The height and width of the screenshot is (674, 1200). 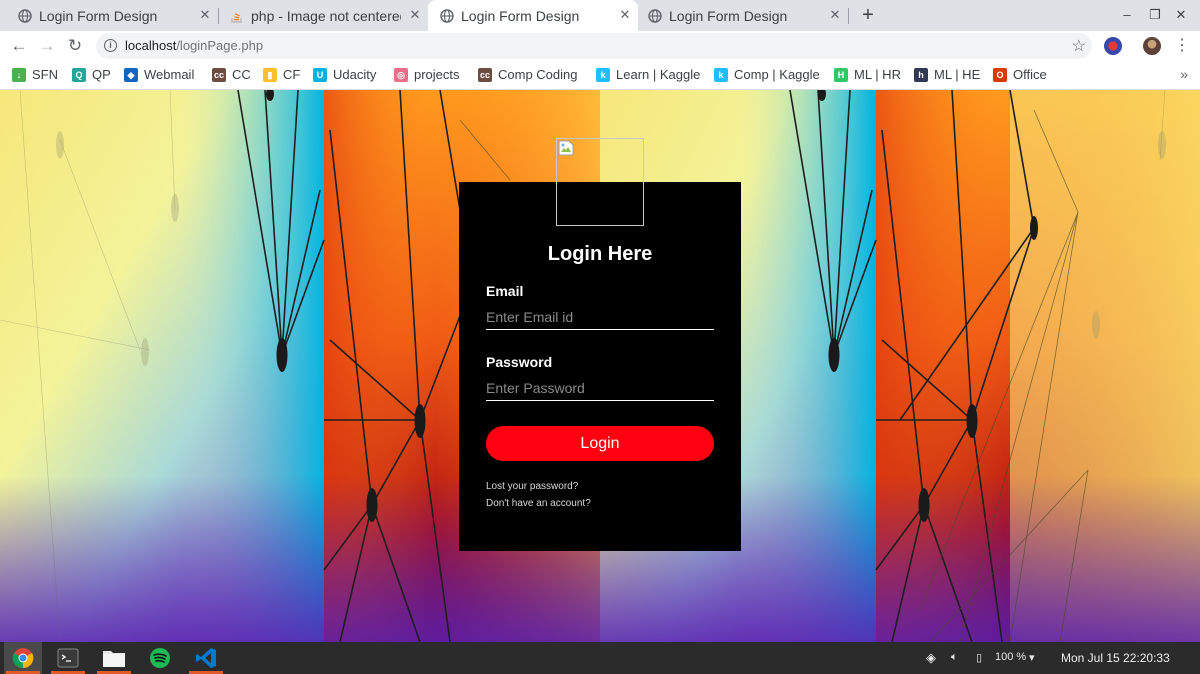 I want to click on bookmark-office: O Office, so click(x=1020, y=74).